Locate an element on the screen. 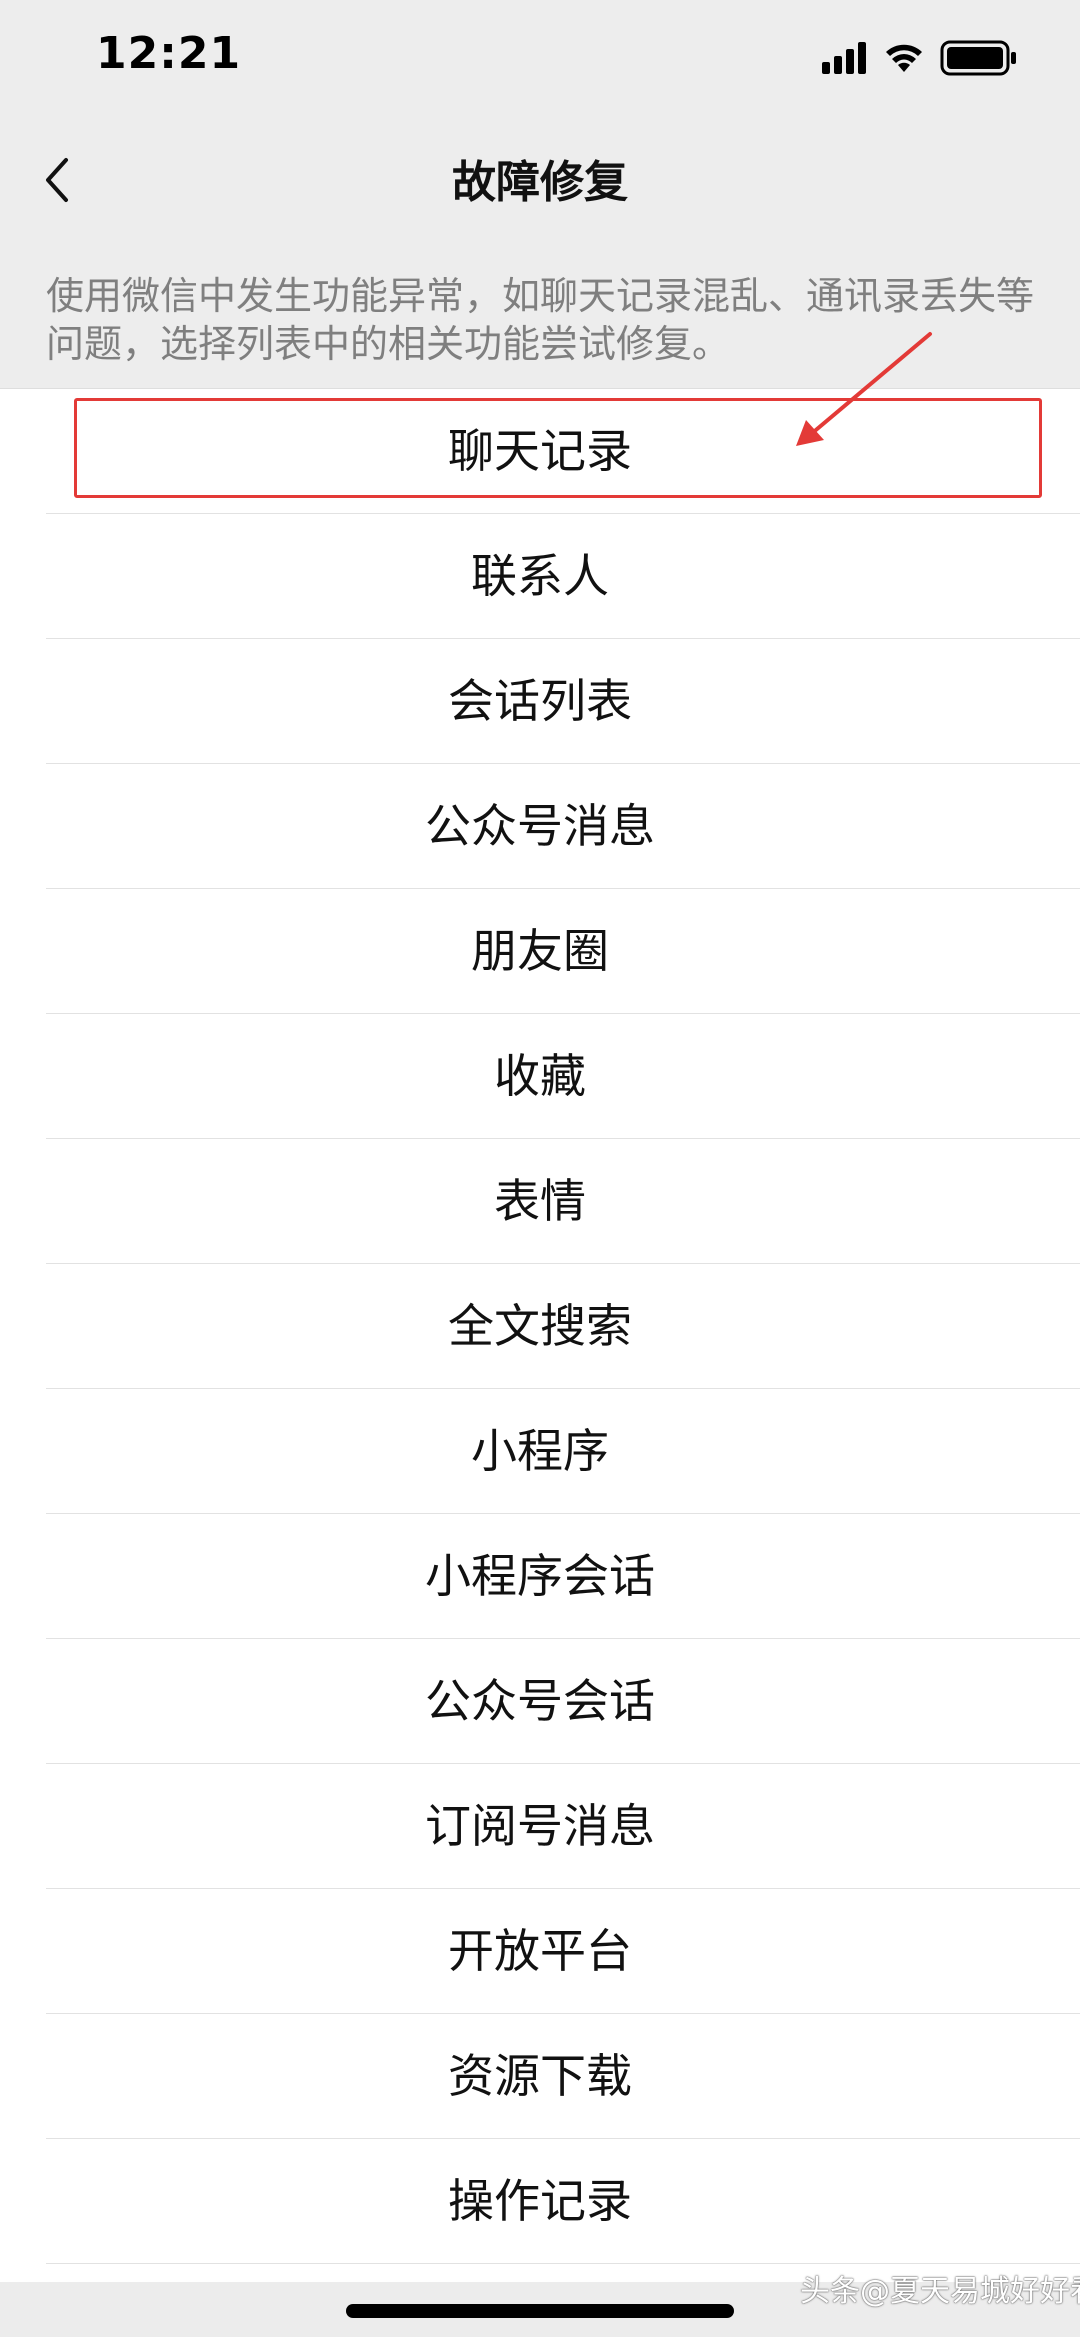 This screenshot has height=2337, width=1080. wifi-icon is located at coordinates (904, 58).